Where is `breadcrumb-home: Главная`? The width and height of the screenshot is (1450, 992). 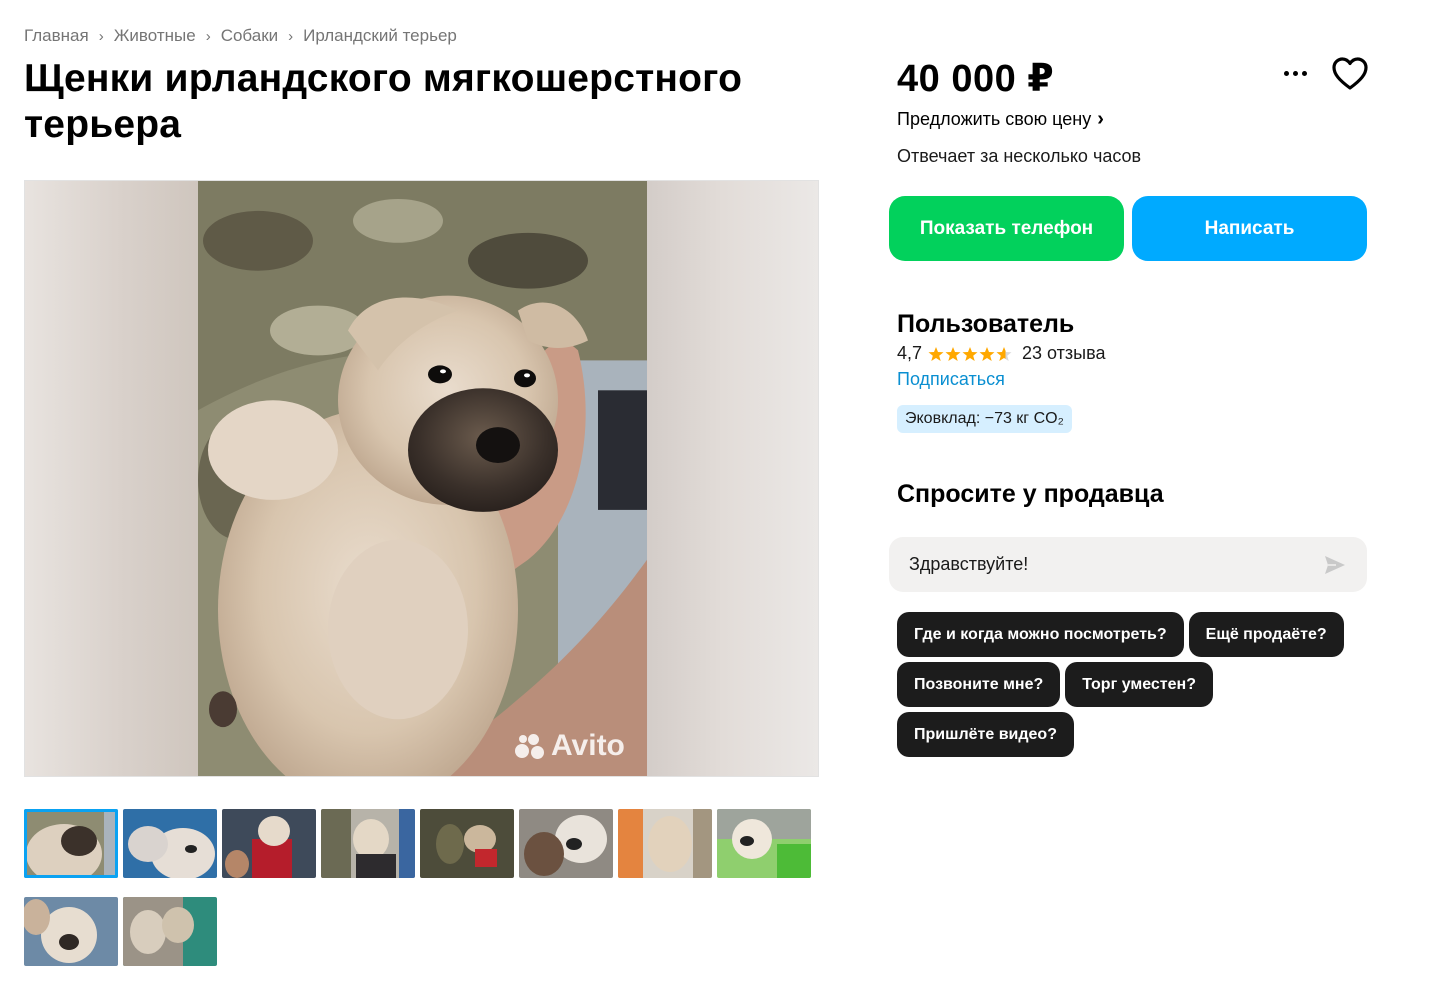
breadcrumb-home: Главная is located at coordinates (56, 36).